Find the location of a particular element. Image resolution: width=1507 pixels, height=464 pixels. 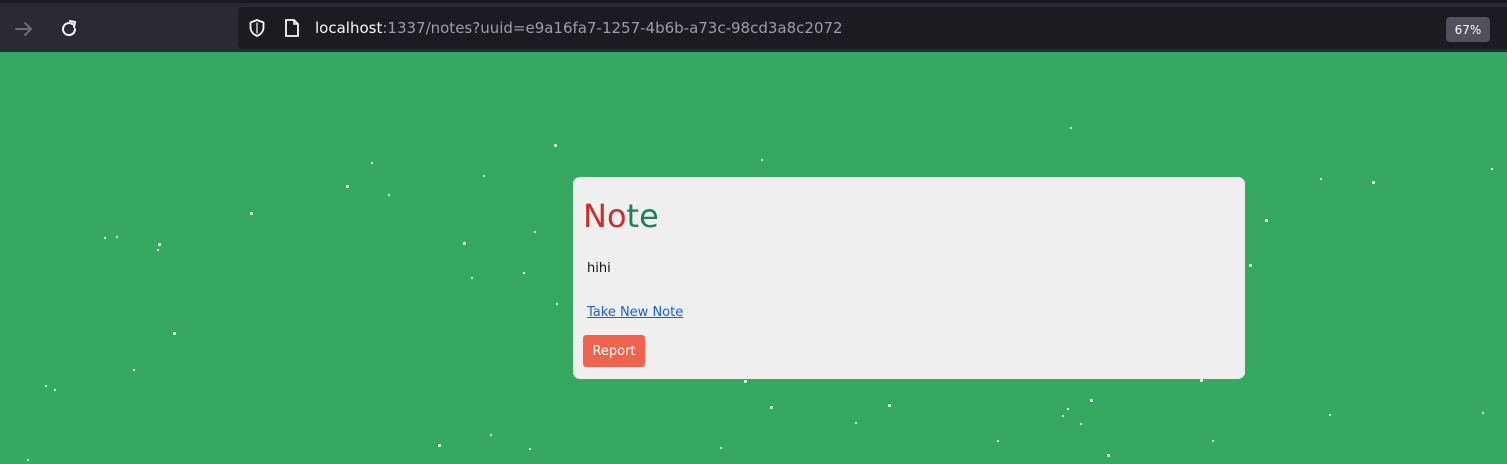

reload-button is located at coordinates (69, 29).